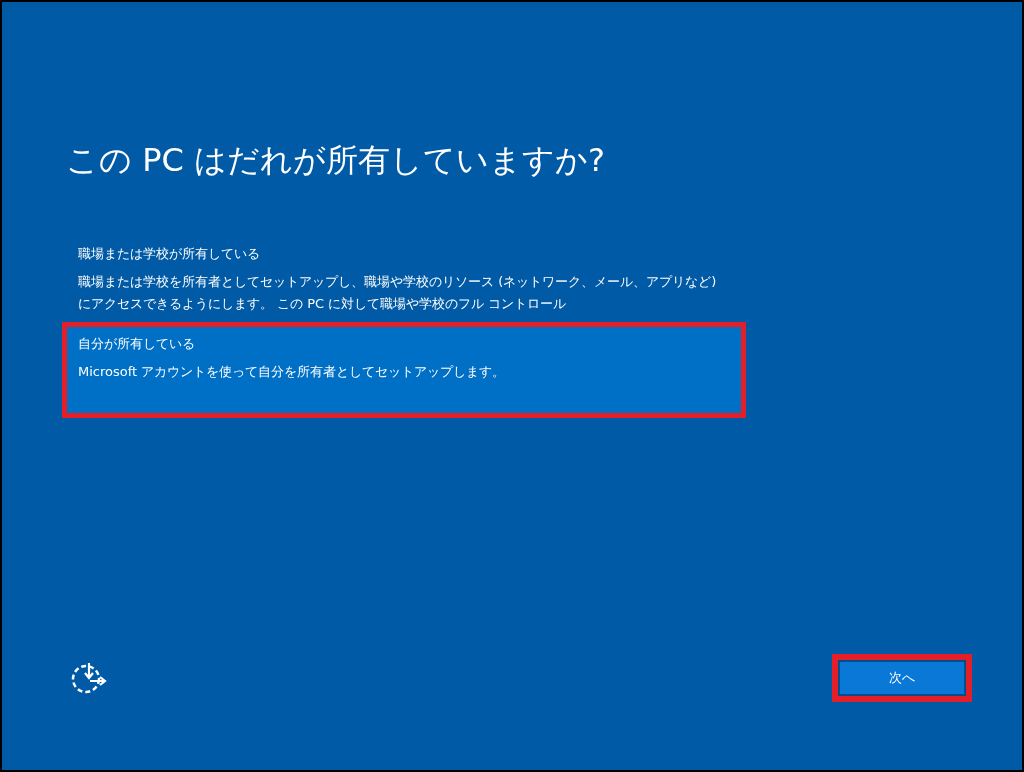  Describe the element at coordinates (336, 160) in the screenshot. I see `page-title: この PC はだれが所有していますか?` at that location.